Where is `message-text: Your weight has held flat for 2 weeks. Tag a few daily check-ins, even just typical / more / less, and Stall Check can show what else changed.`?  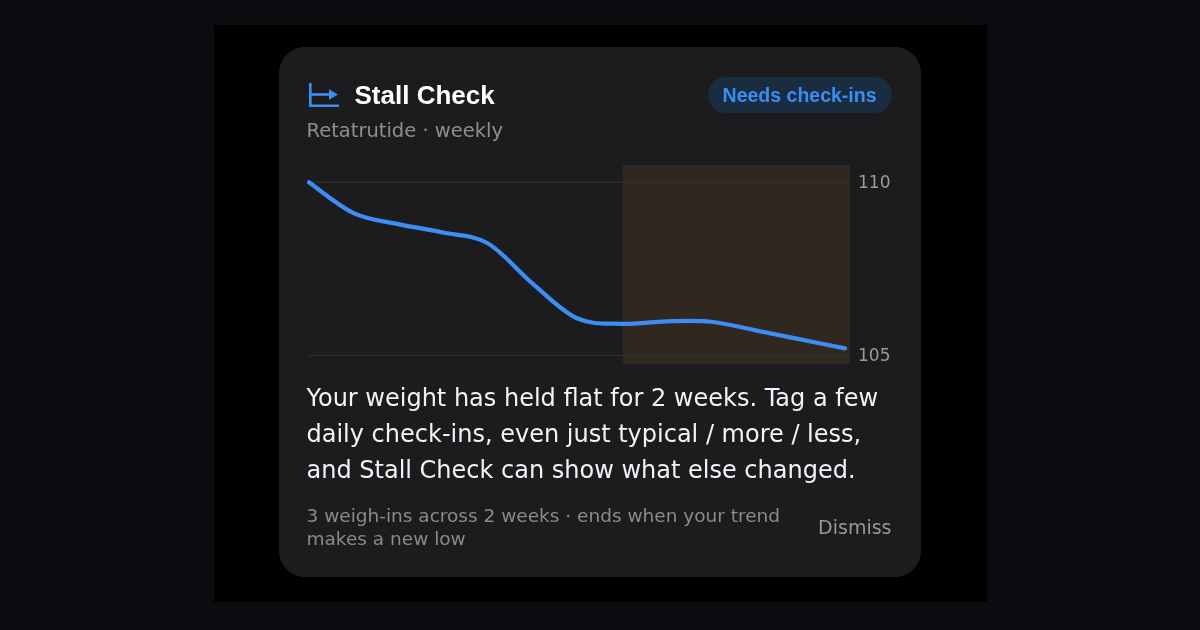 message-text: Your weight has held flat for 2 weeks. Tag a few daily check-ins, even just typical / more / less, and Stall Check can show what else changed. is located at coordinates (593, 434).